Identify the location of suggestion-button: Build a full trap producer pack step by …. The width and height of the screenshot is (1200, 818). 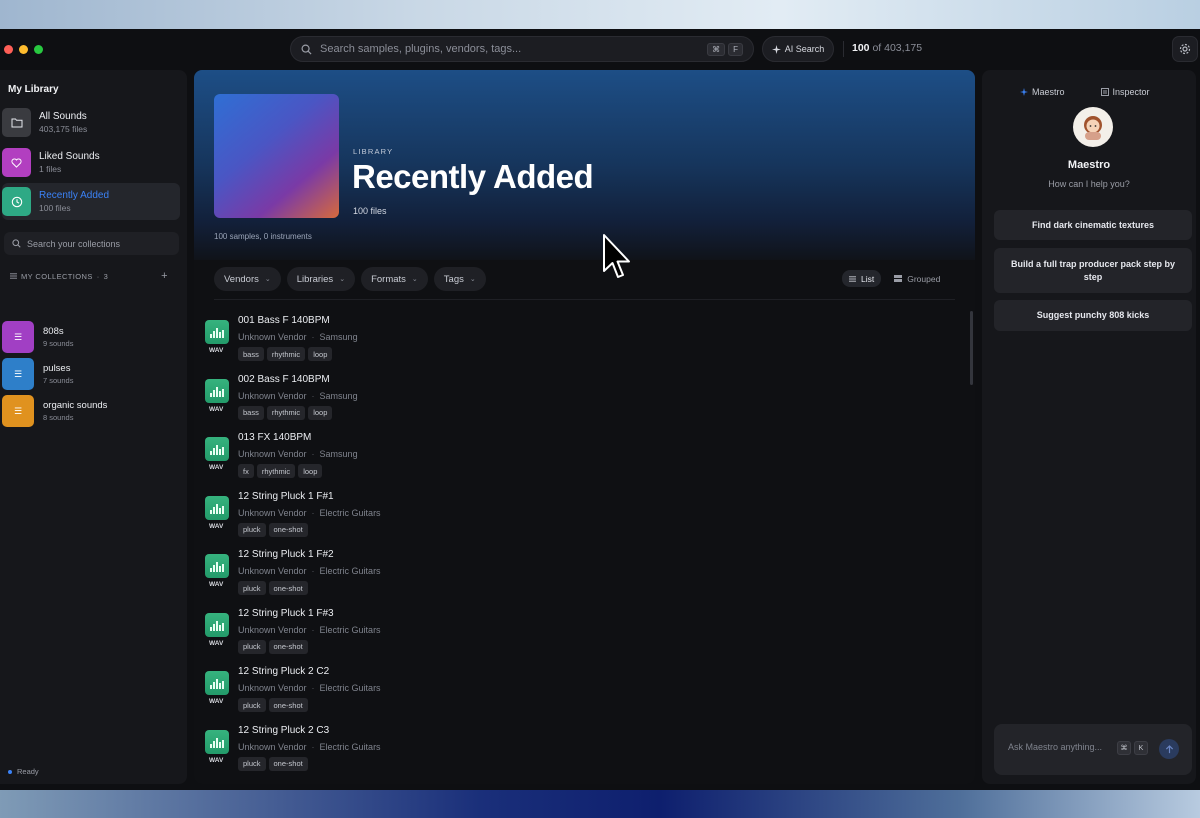
(1093, 270).